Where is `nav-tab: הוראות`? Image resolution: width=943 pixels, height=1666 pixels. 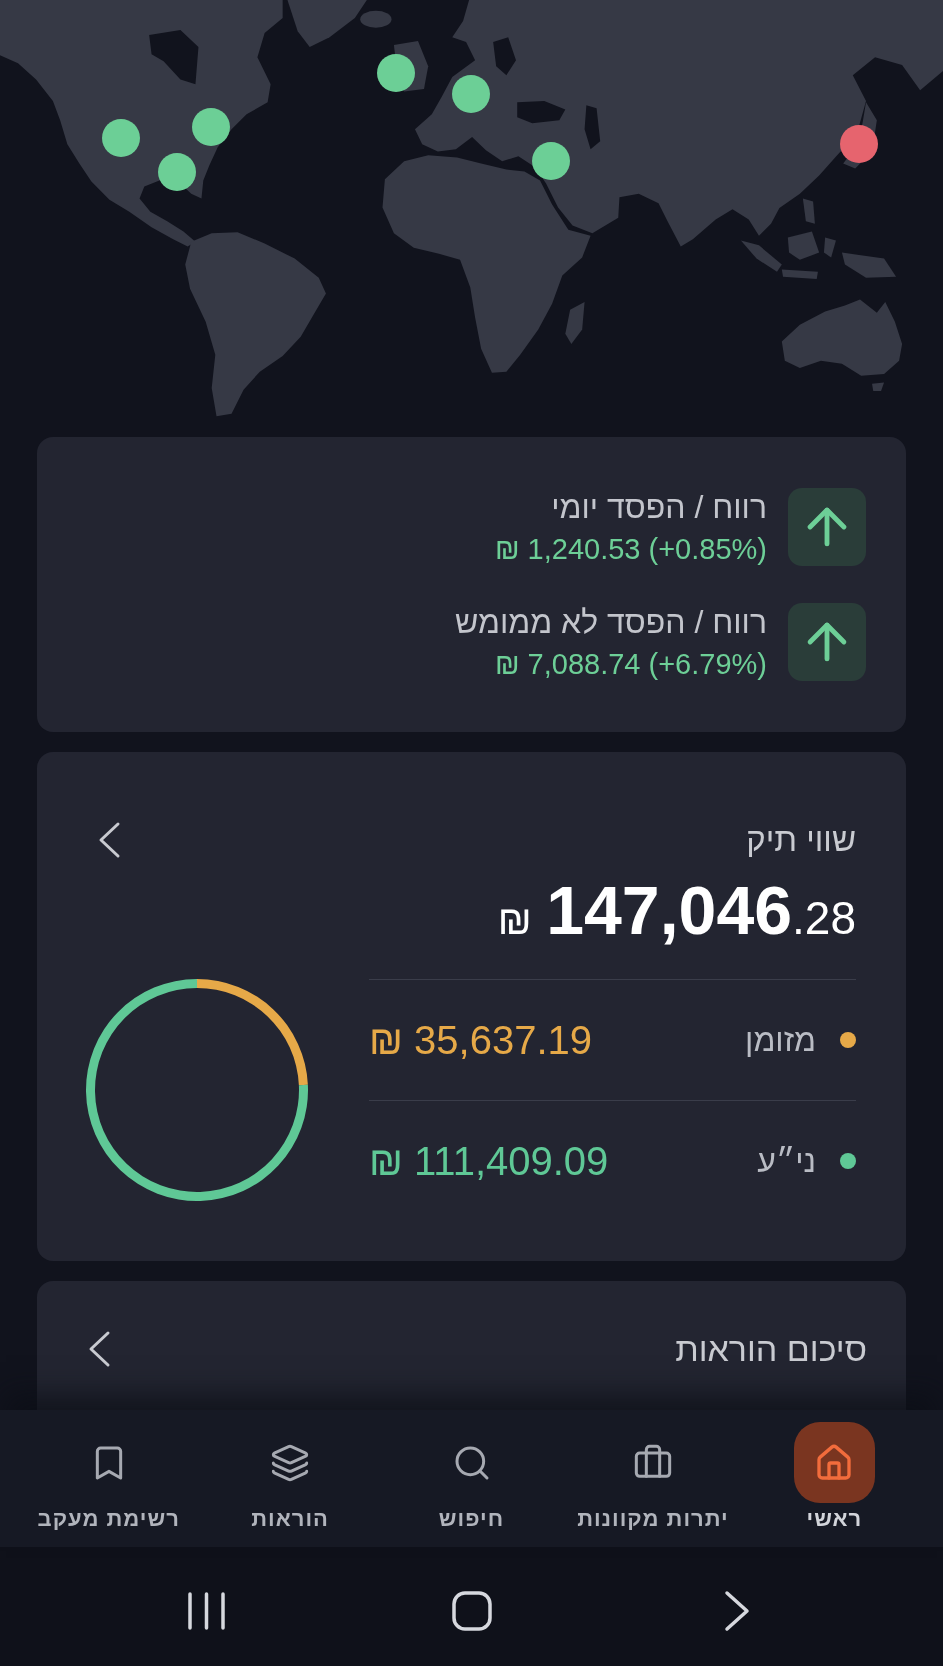
nav-tab: הוראות is located at coordinates (290, 1478).